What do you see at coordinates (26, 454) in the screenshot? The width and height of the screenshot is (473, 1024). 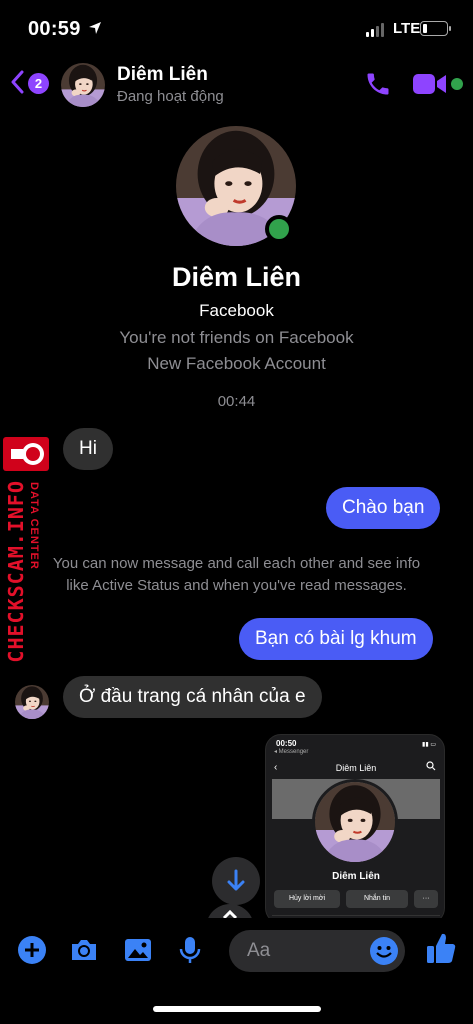 I see `watermark-logo` at bounding box center [26, 454].